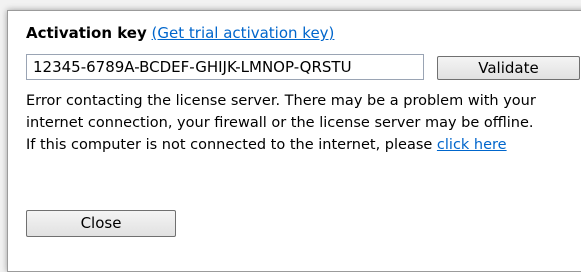 This screenshot has width=581, height=272. I want to click on activation-key-label: Activation key, so click(86, 33).